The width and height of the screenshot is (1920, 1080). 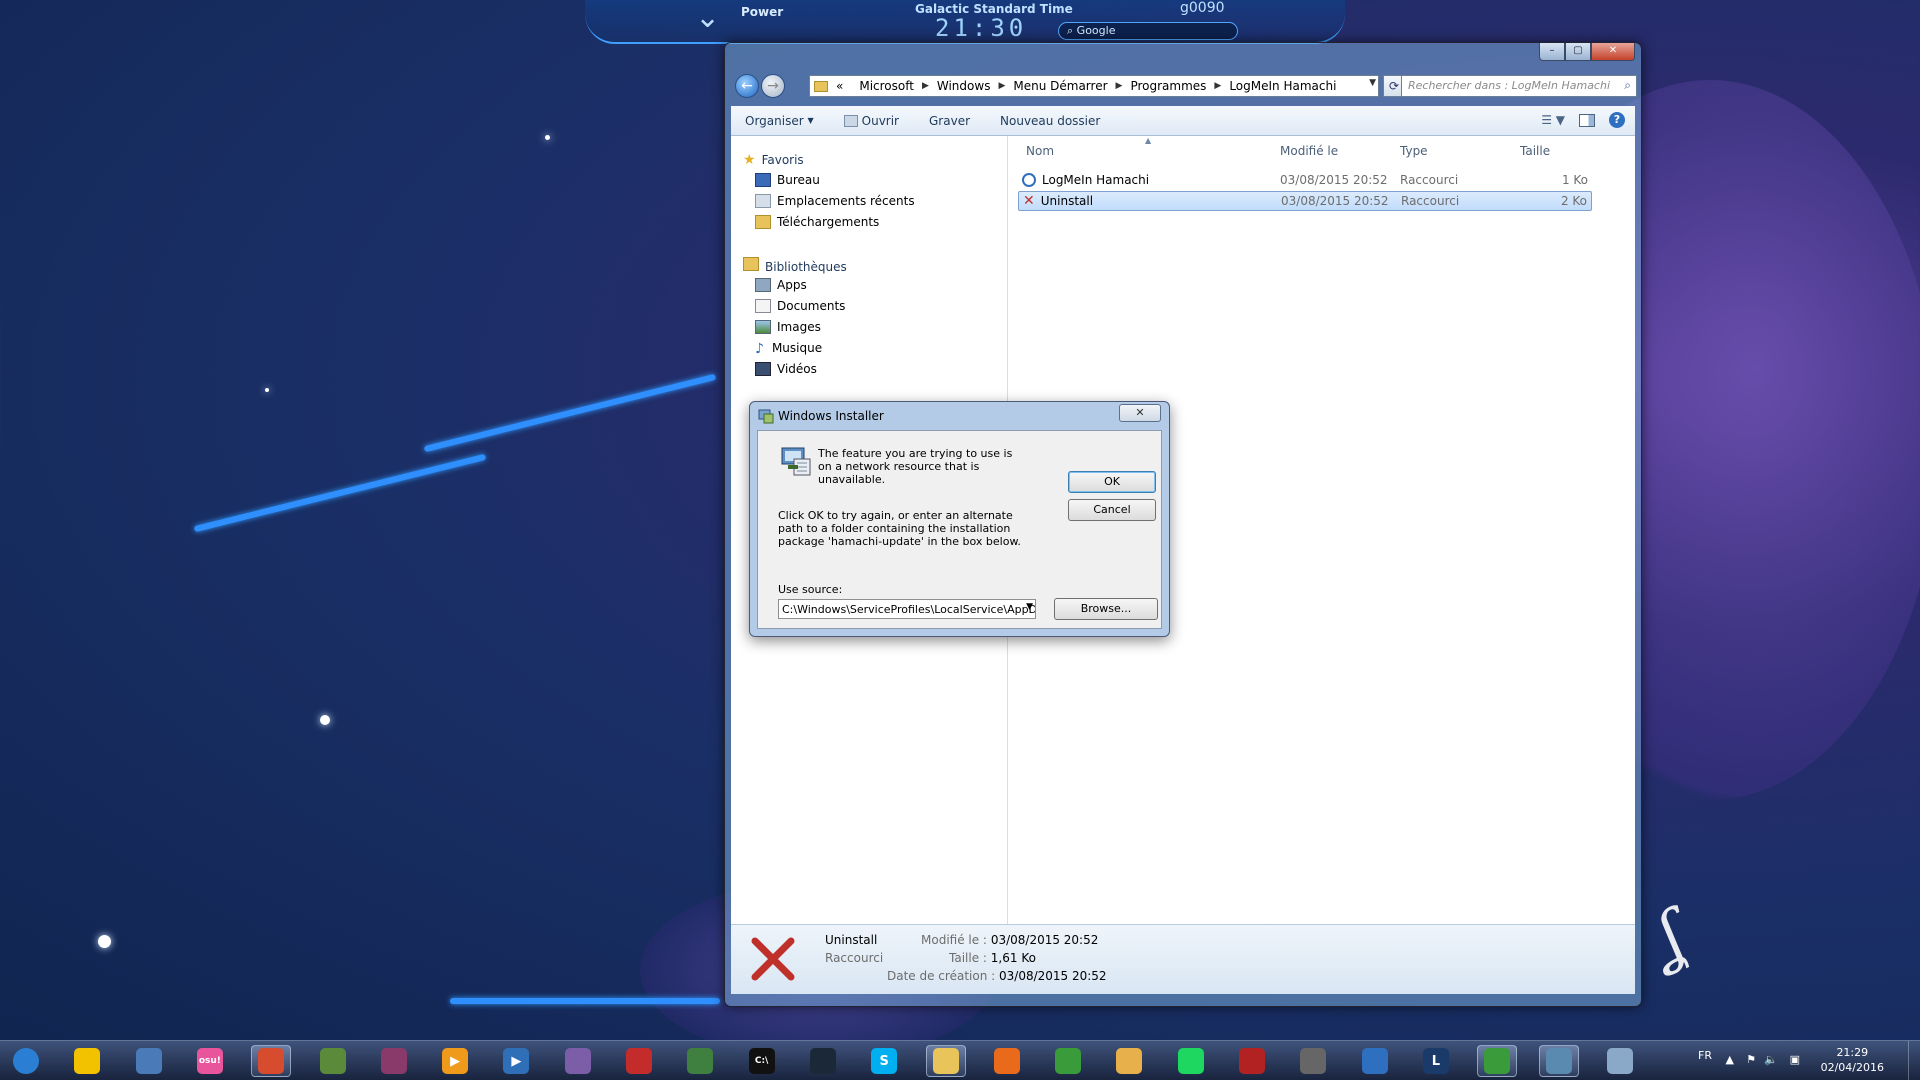 What do you see at coordinates (795, 265) in the screenshot?
I see `nav-group-libraries: Bibliothèques` at bounding box center [795, 265].